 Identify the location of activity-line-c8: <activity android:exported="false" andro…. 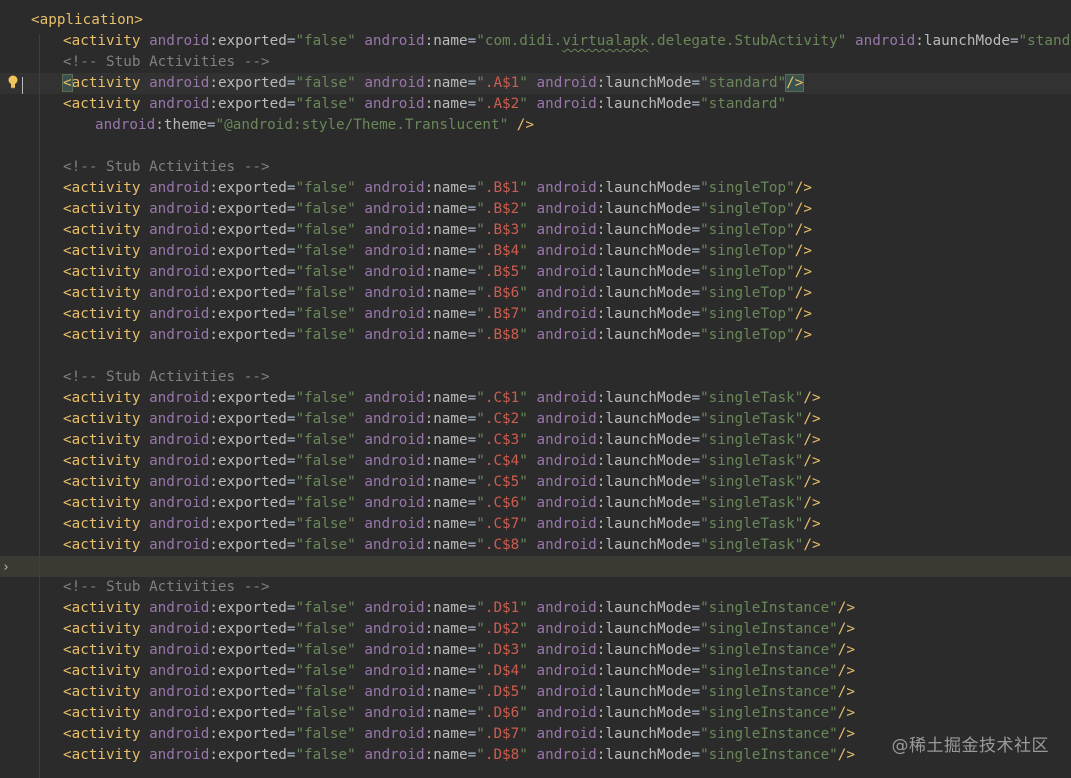
(535, 545).